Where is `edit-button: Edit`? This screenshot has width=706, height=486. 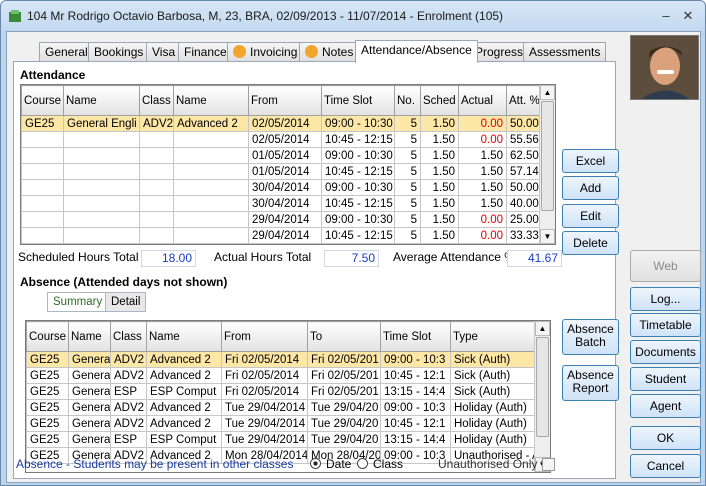
edit-button: Edit is located at coordinates (590, 216).